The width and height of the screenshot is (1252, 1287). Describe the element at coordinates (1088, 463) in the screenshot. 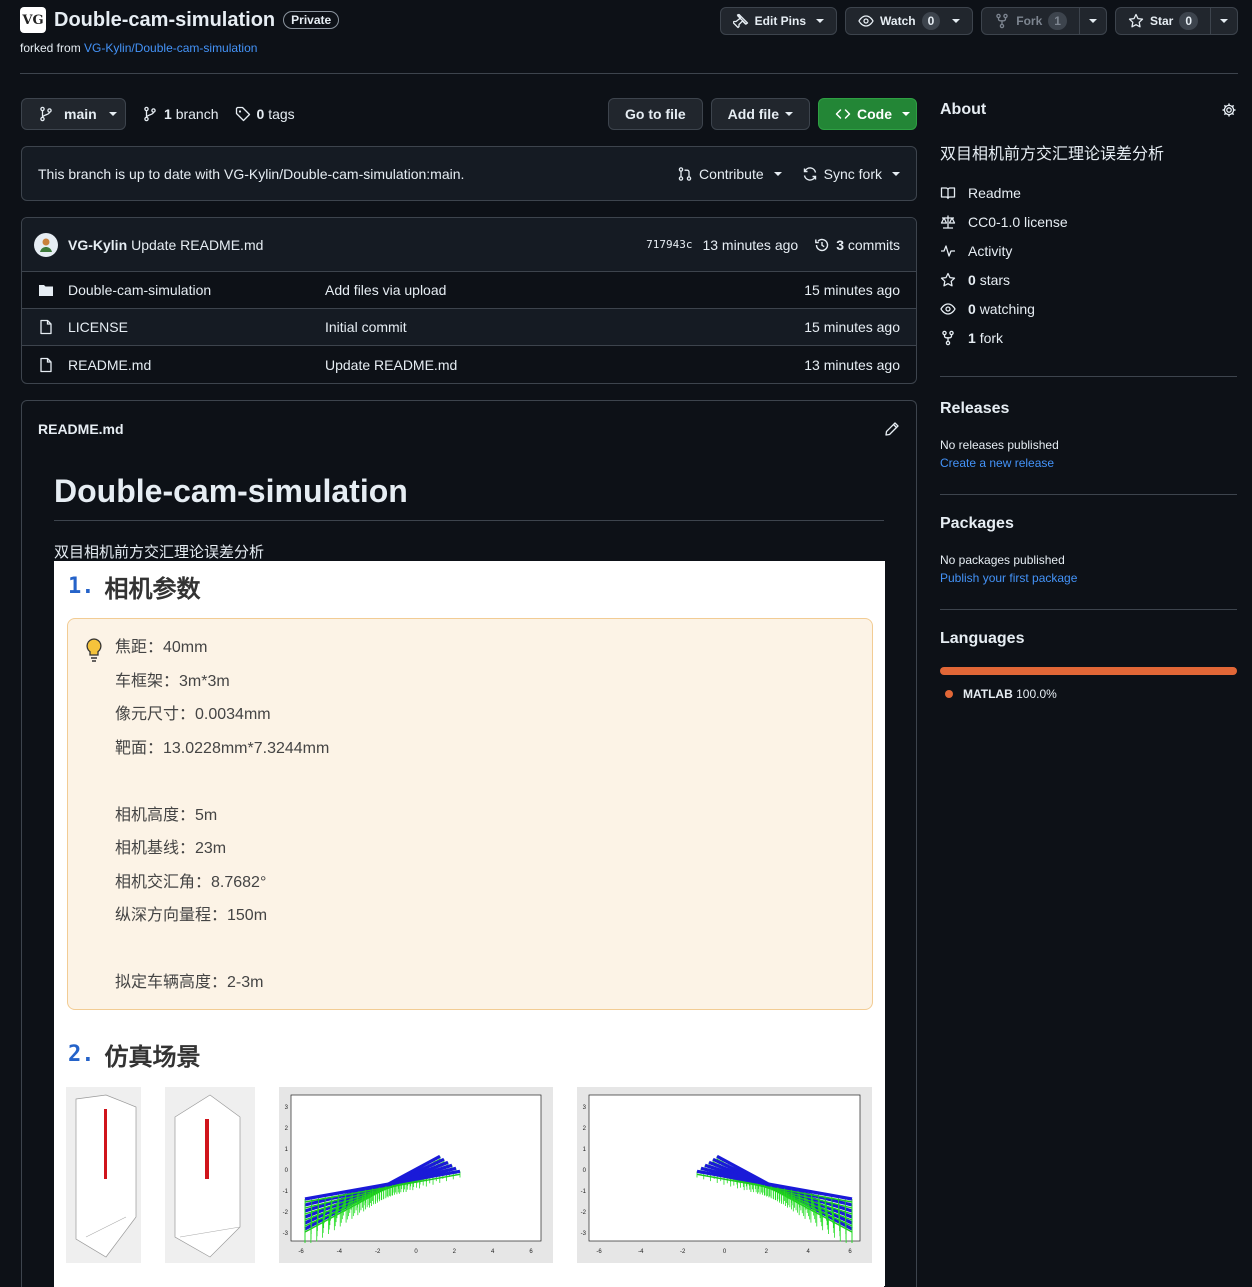

I see `create-release-link: Create a new release` at that location.